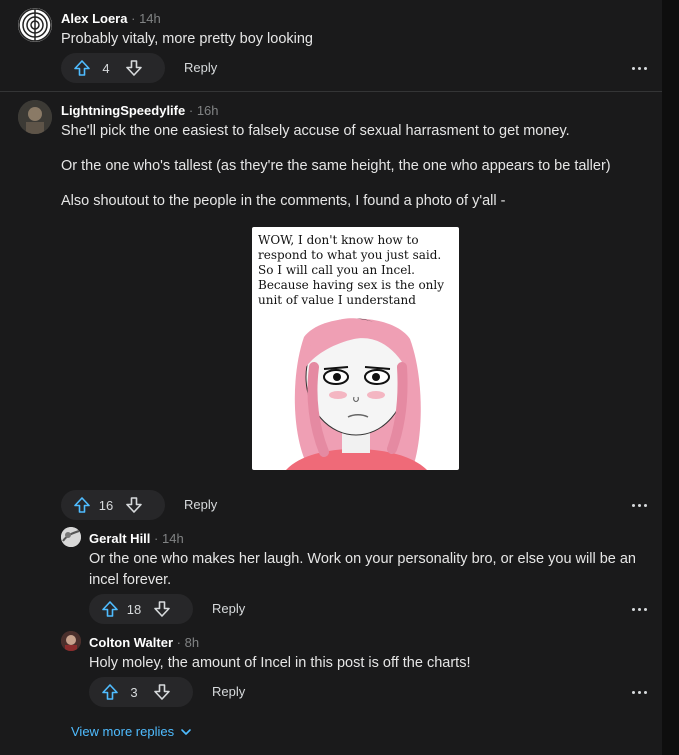  I want to click on comment-meta: Alex Loera · 14h, so click(111, 18).